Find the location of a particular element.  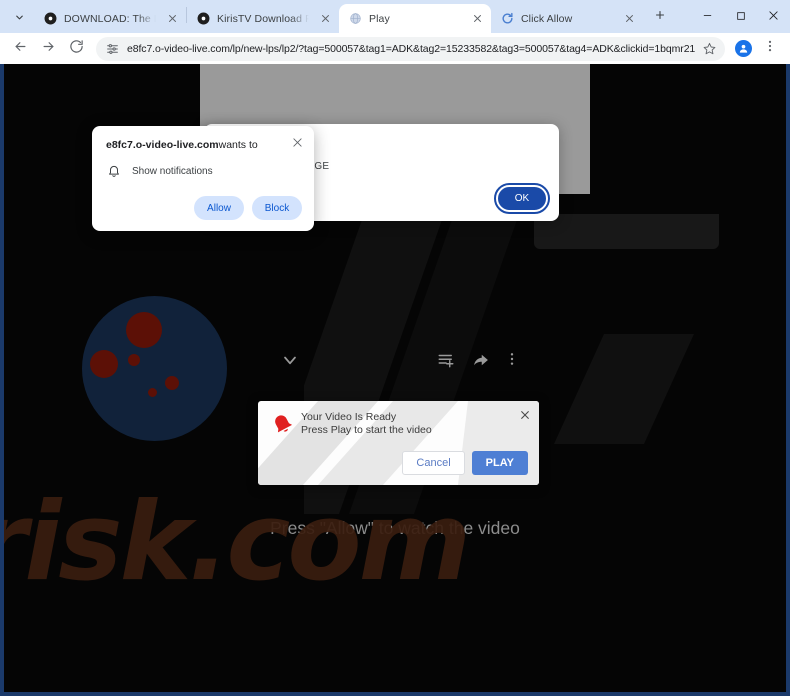

site-settings-icon is located at coordinates (112, 49).